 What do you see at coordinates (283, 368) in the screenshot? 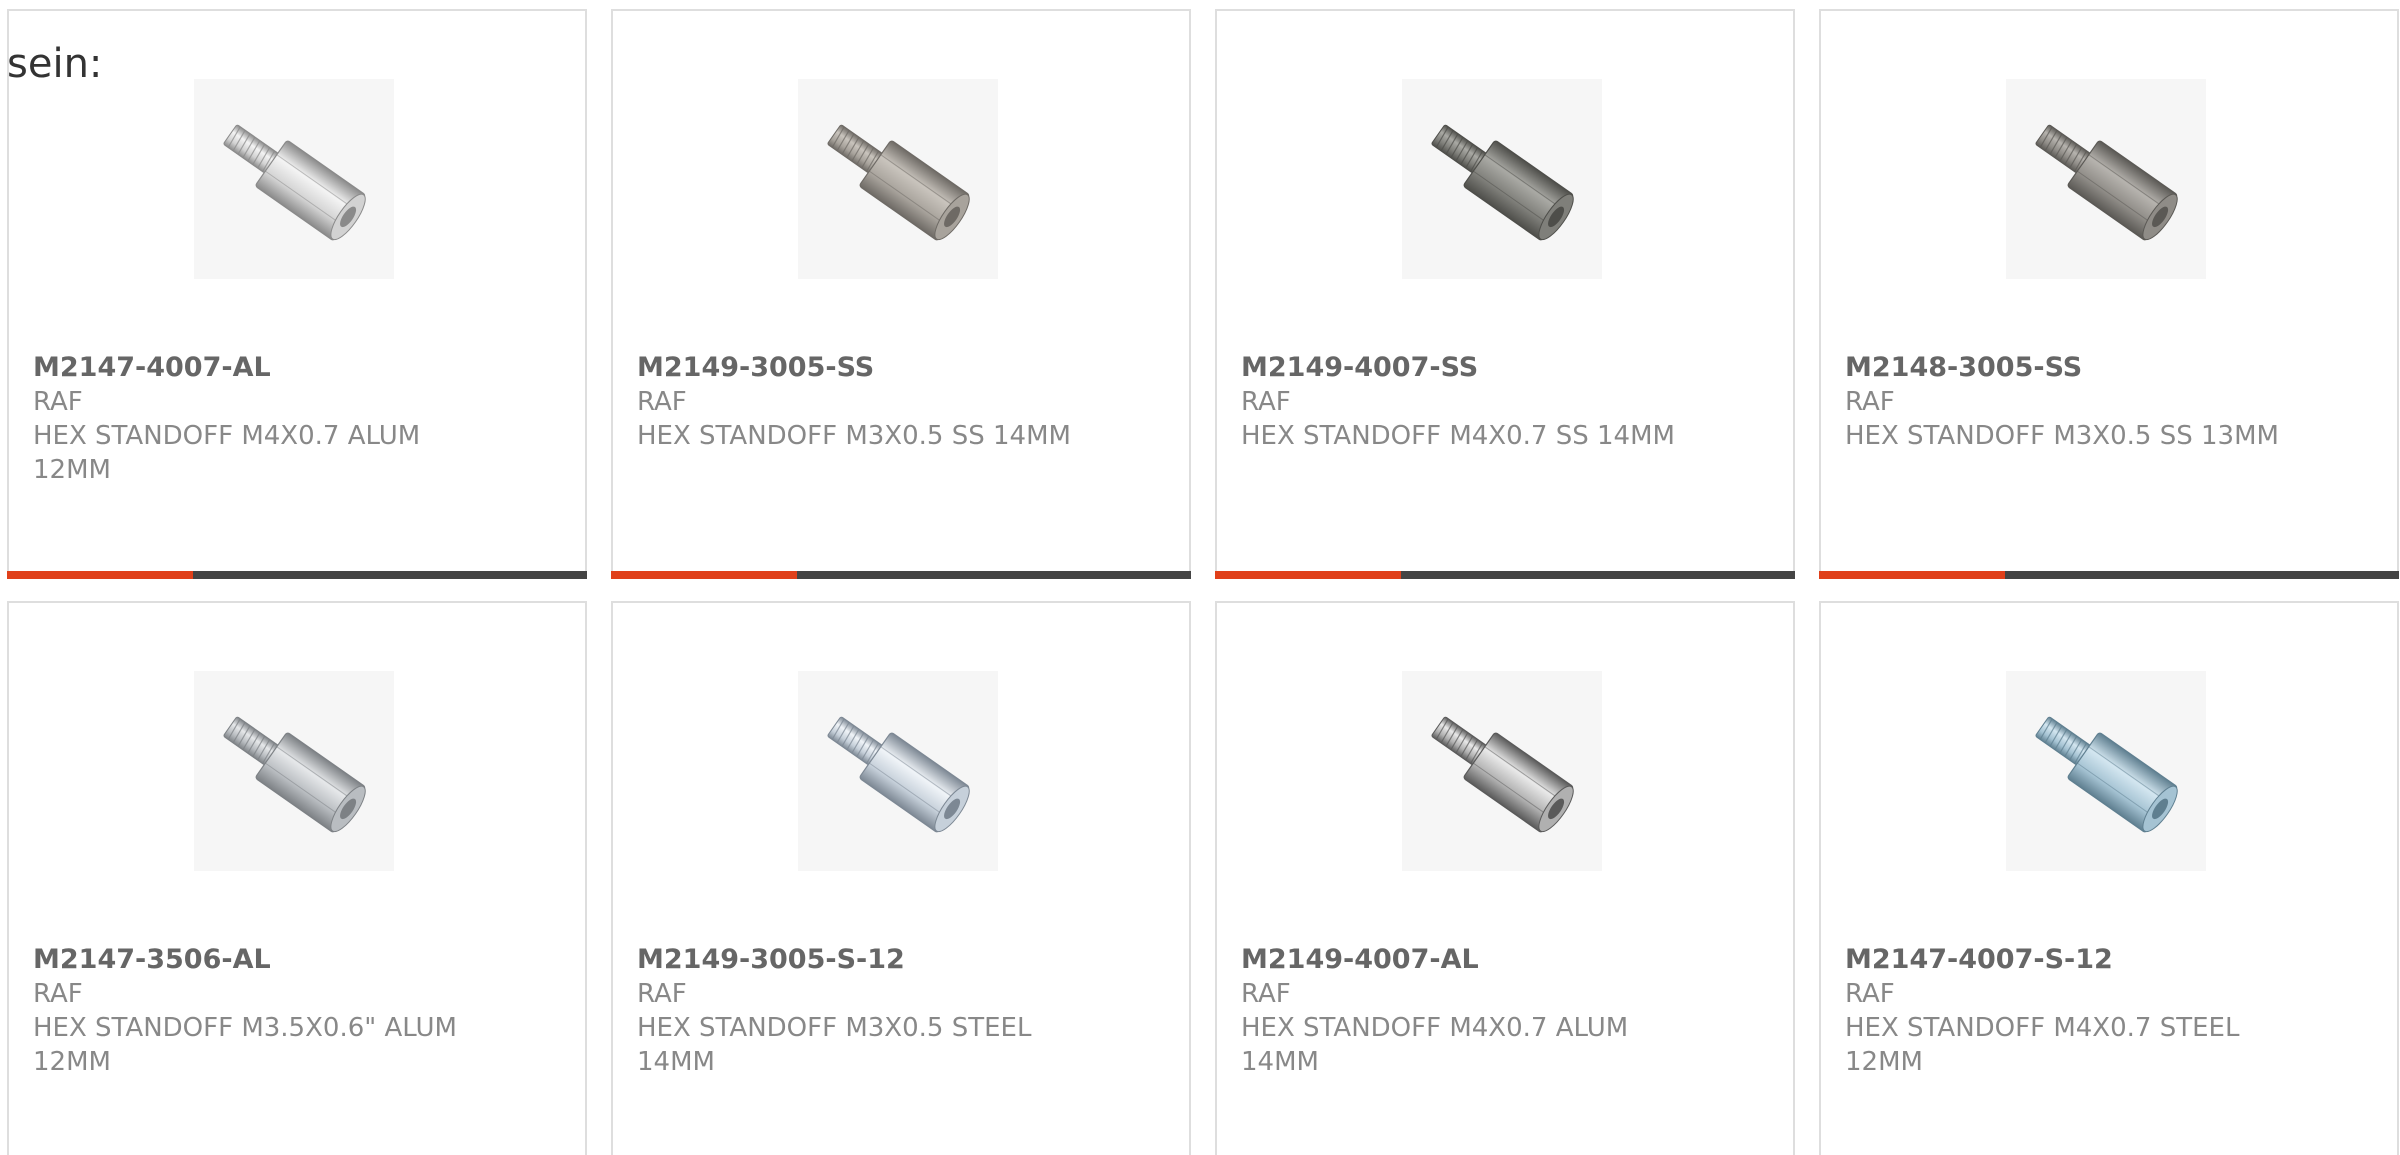
I see `part-number-link: M2147-4007-AL` at bounding box center [283, 368].